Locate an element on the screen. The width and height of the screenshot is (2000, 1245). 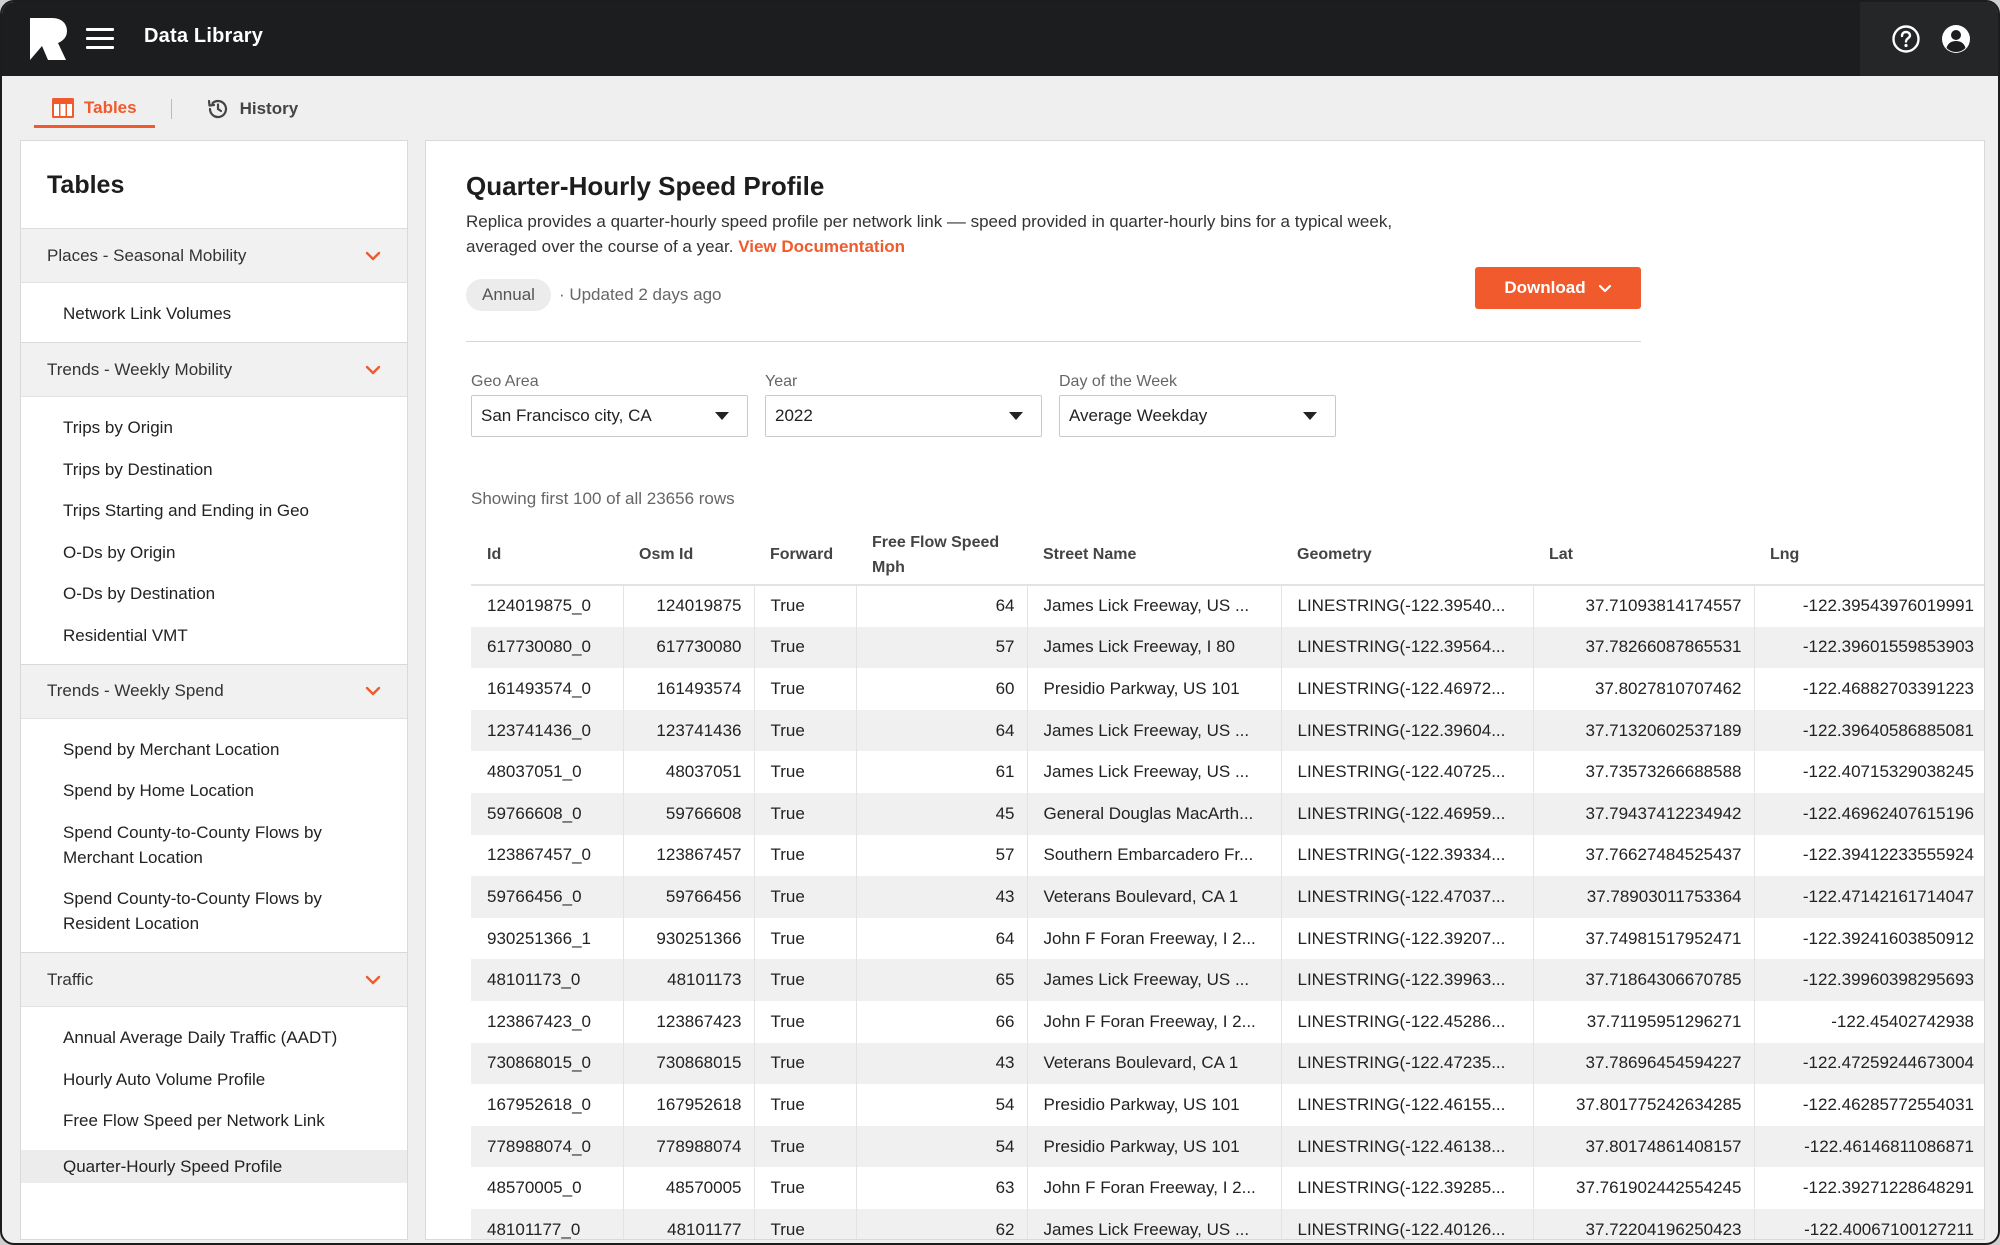
column-header: Osm Id is located at coordinates (688, 555).